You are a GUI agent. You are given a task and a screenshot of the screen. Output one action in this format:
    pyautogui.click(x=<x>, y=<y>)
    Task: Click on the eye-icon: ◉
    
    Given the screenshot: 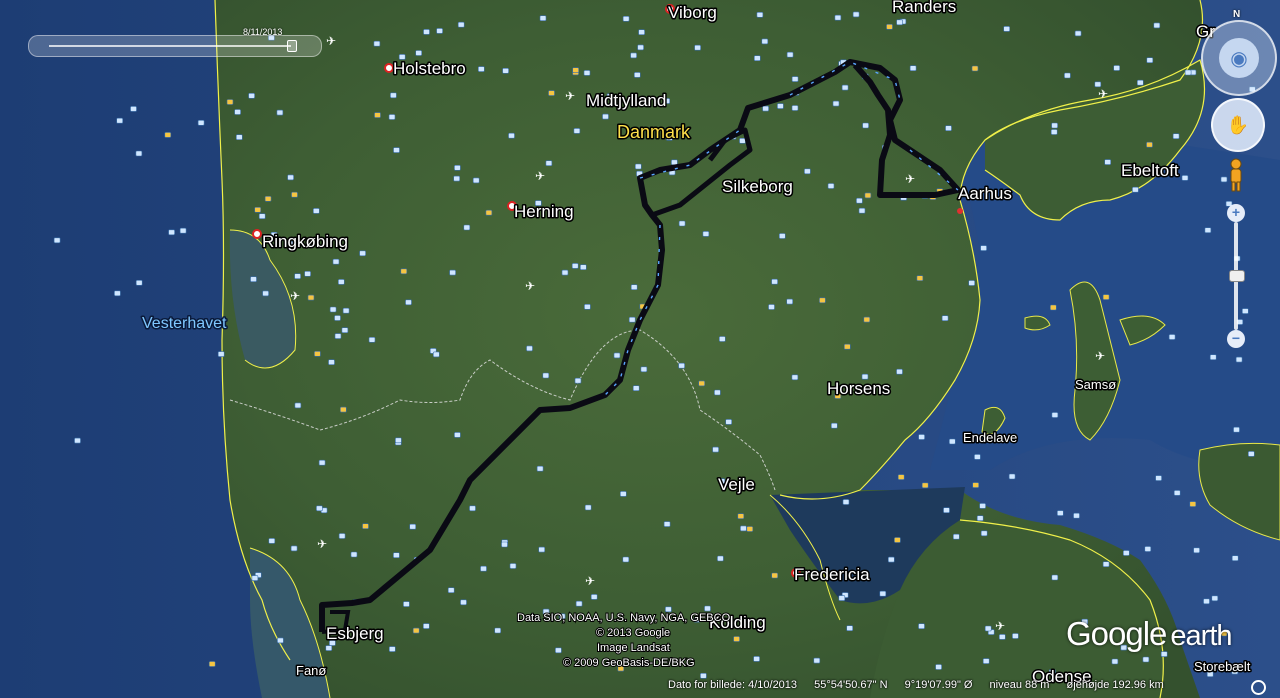 What is the action you would take?
    pyautogui.click(x=1239, y=58)
    